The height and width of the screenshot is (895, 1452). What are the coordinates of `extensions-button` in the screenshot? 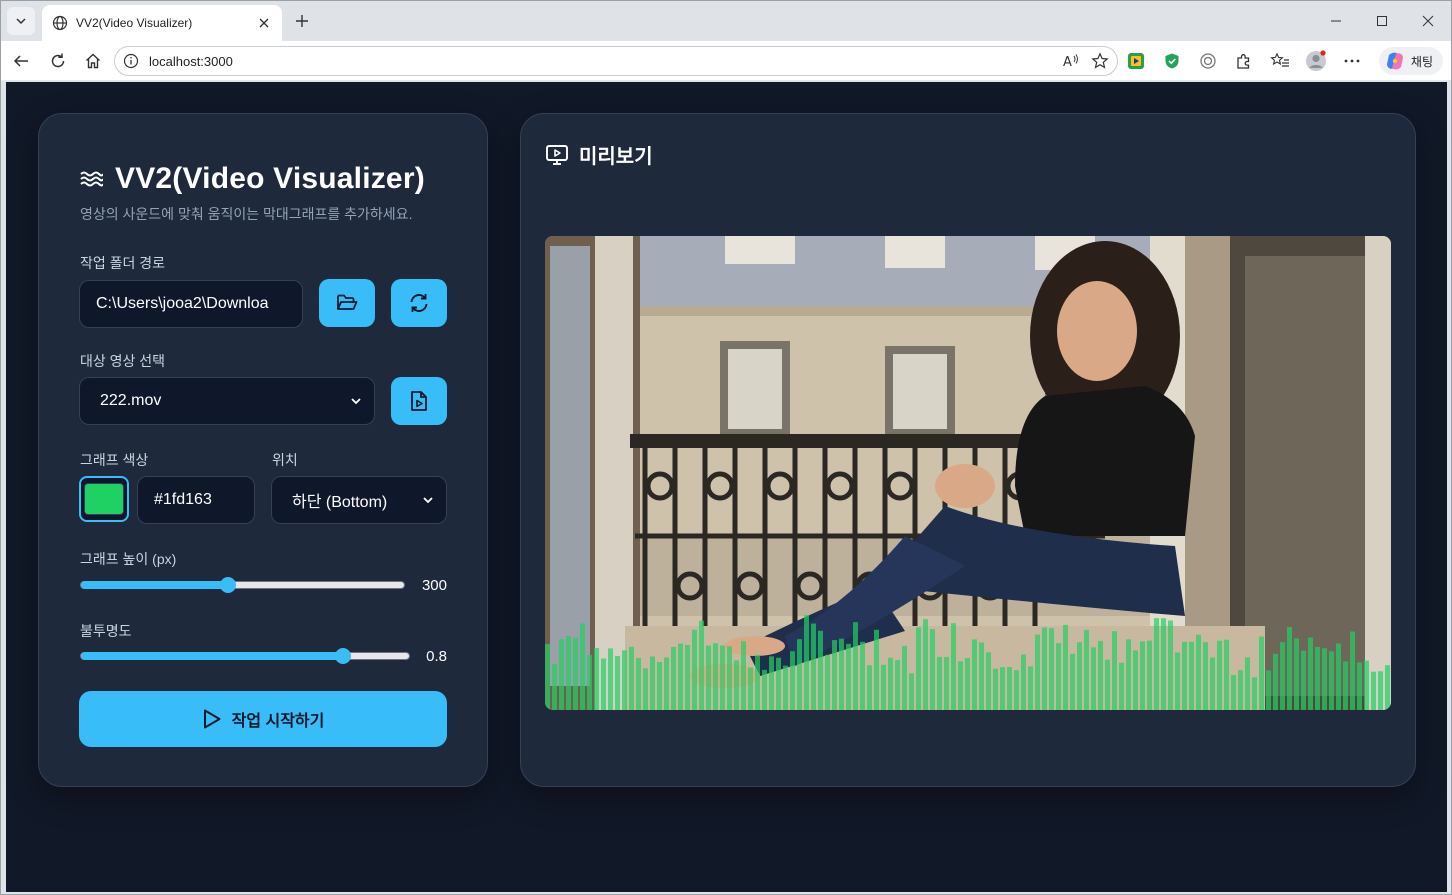 It's located at (1244, 61).